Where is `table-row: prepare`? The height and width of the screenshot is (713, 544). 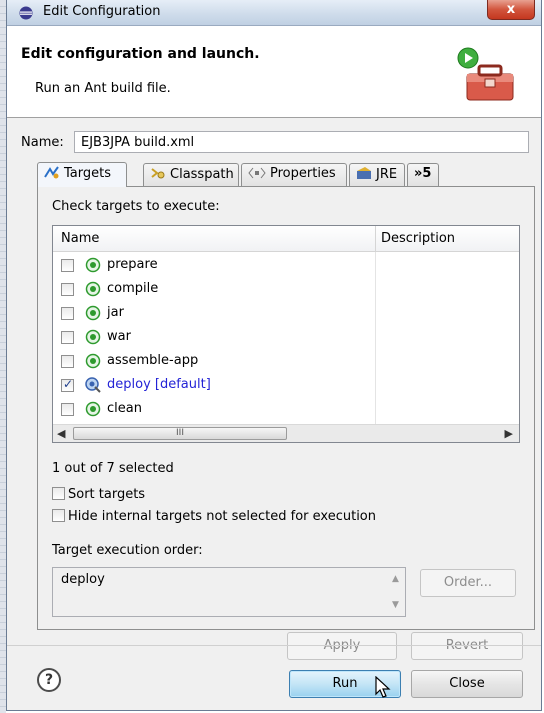
table-row: prepare is located at coordinates (214, 266).